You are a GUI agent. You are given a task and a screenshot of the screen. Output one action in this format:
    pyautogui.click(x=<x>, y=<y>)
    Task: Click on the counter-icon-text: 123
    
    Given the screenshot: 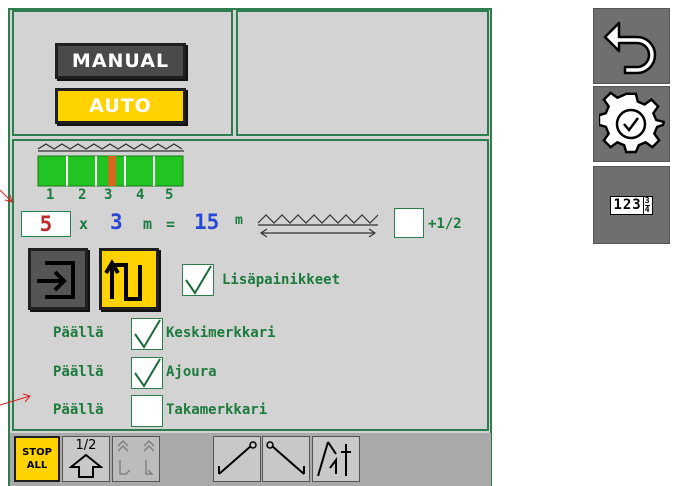 What is the action you would take?
    pyautogui.click(x=627, y=205)
    